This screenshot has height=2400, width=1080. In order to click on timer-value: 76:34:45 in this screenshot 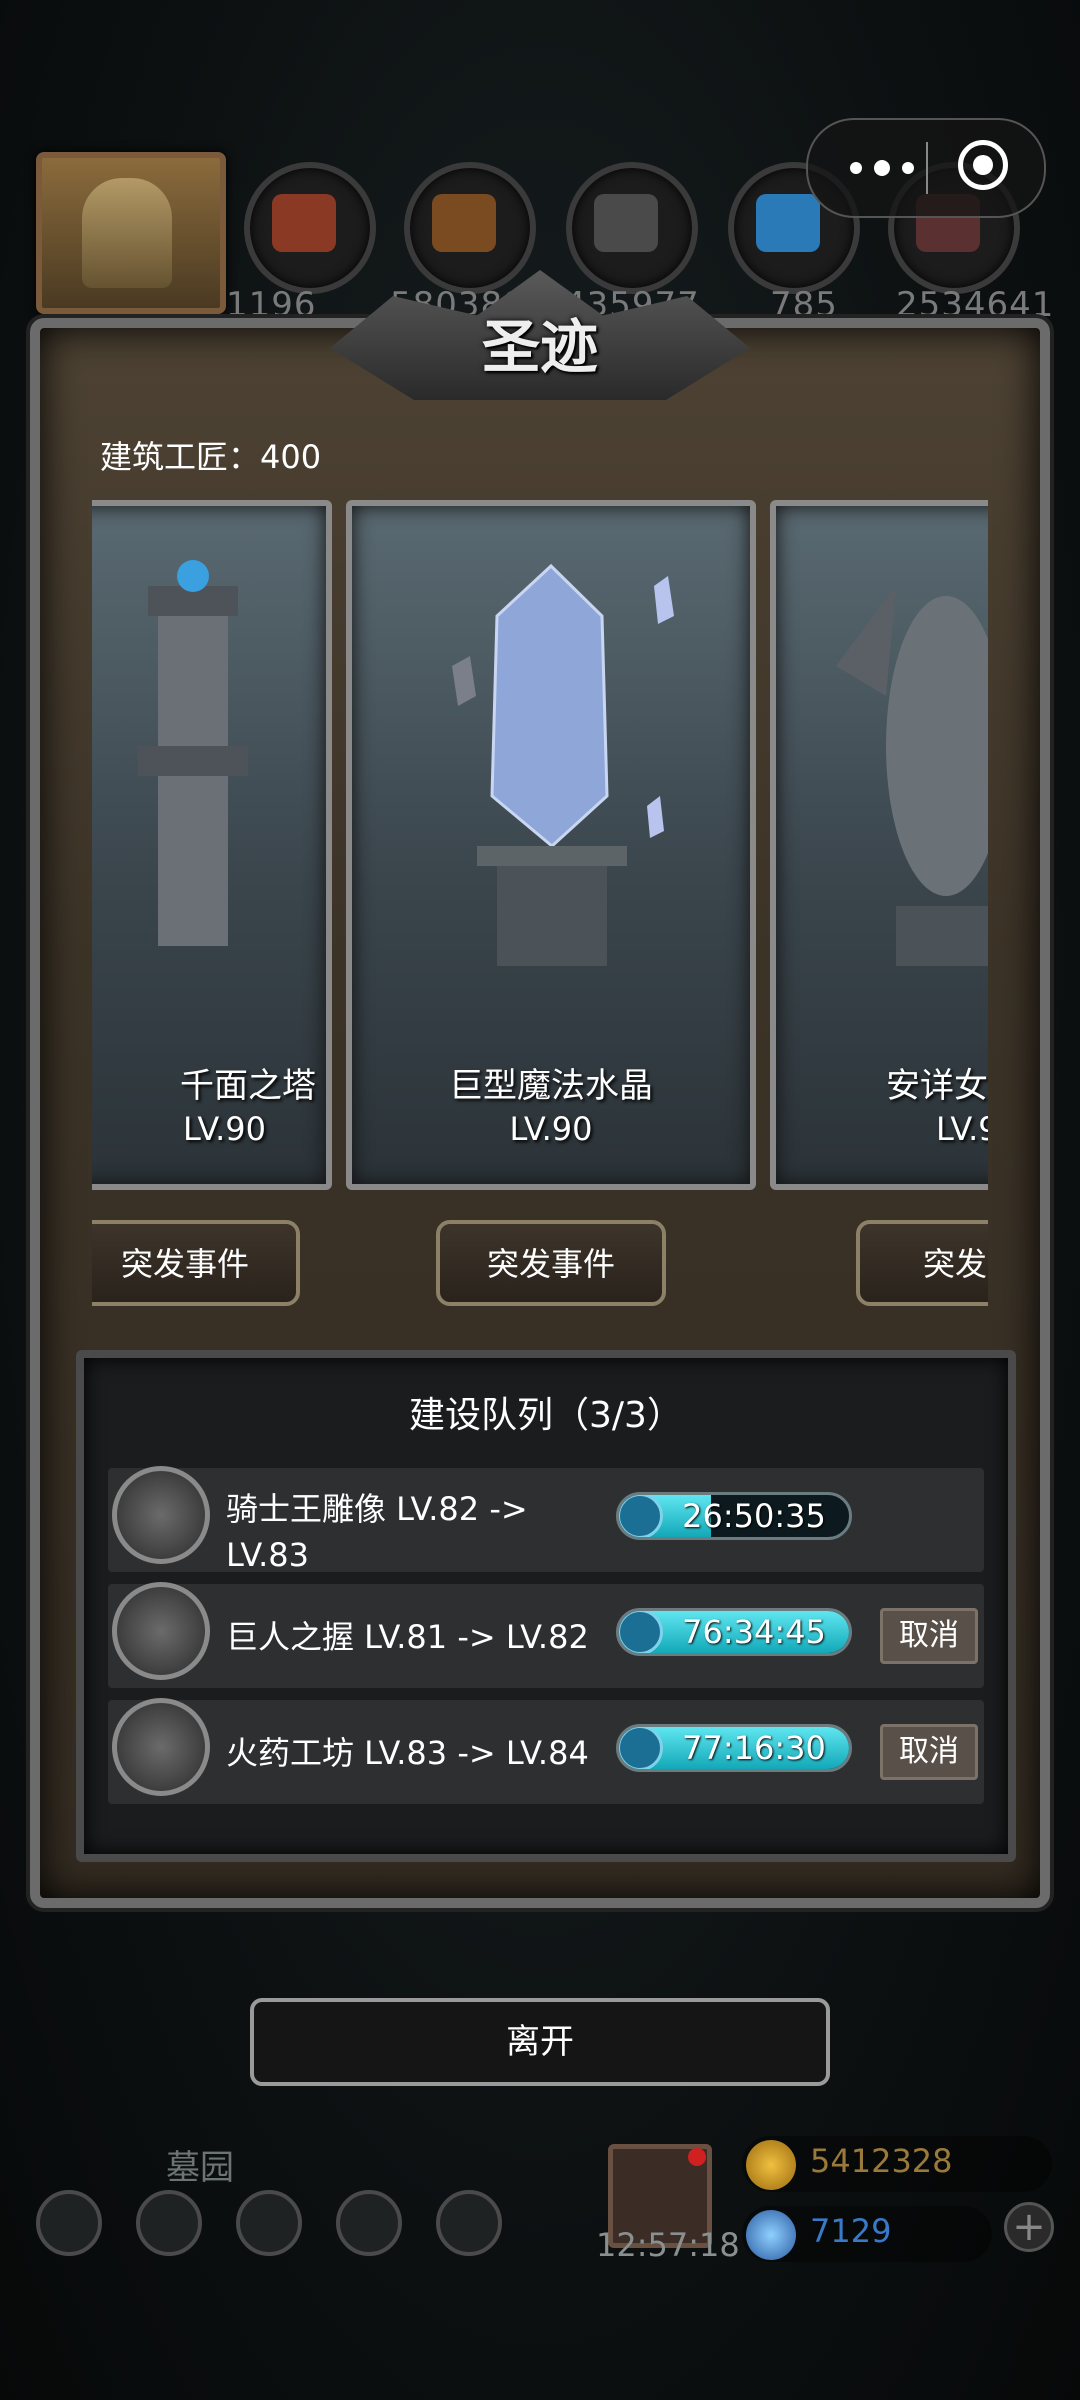, I will do `click(754, 1632)`.